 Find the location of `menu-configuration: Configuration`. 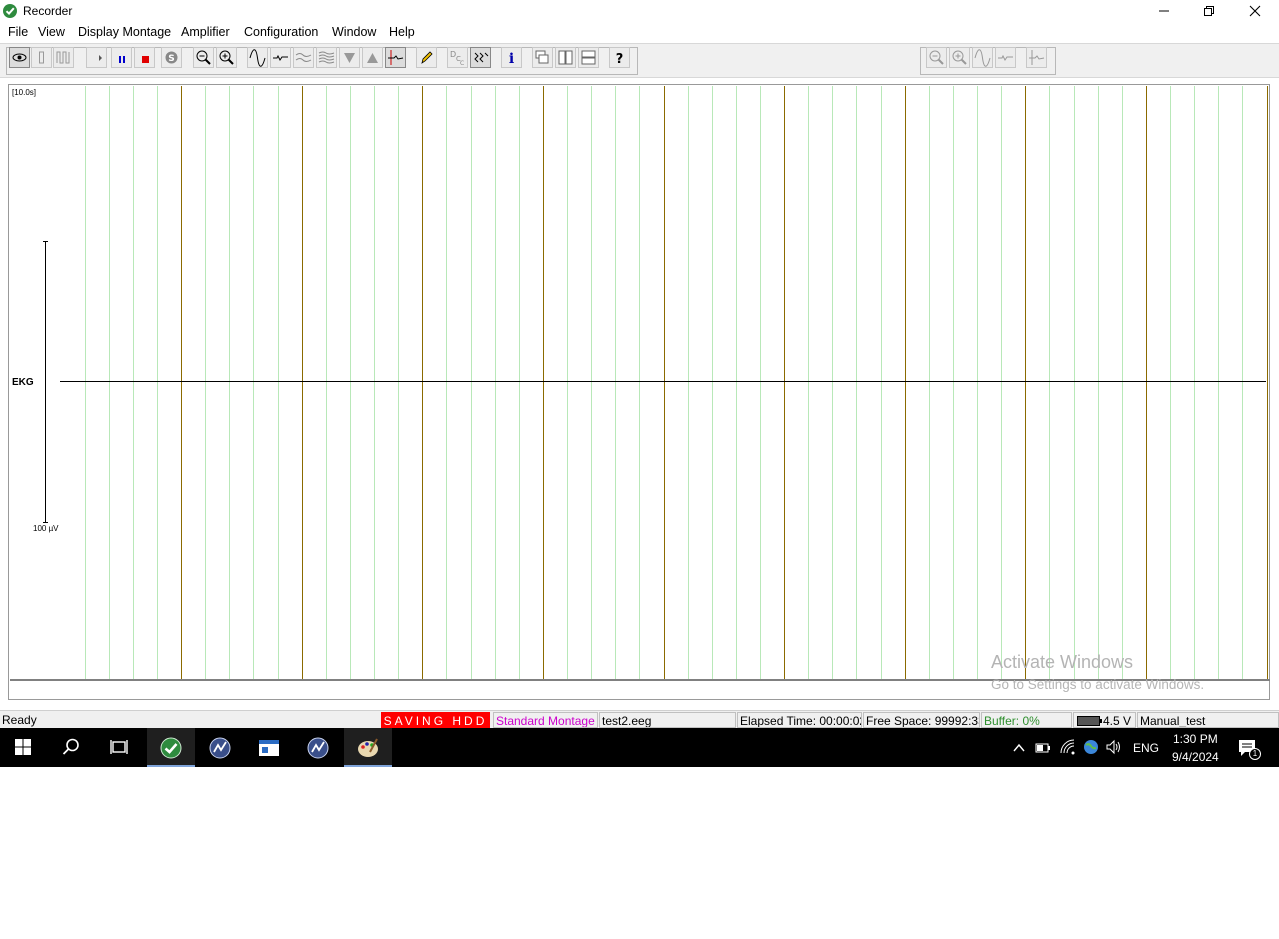

menu-configuration: Configuration is located at coordinates (281, 32).